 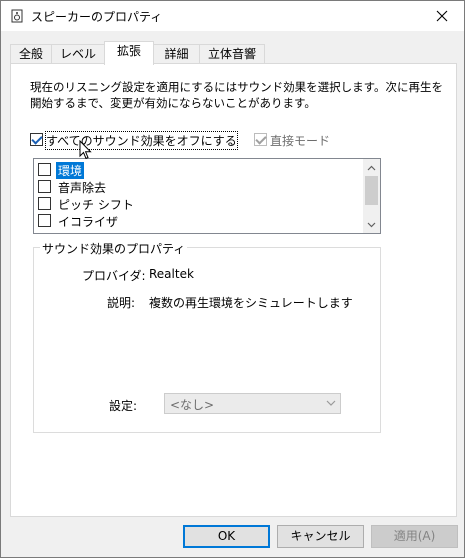 I want to click on scroll-down-button, so click(x=371, y=224).